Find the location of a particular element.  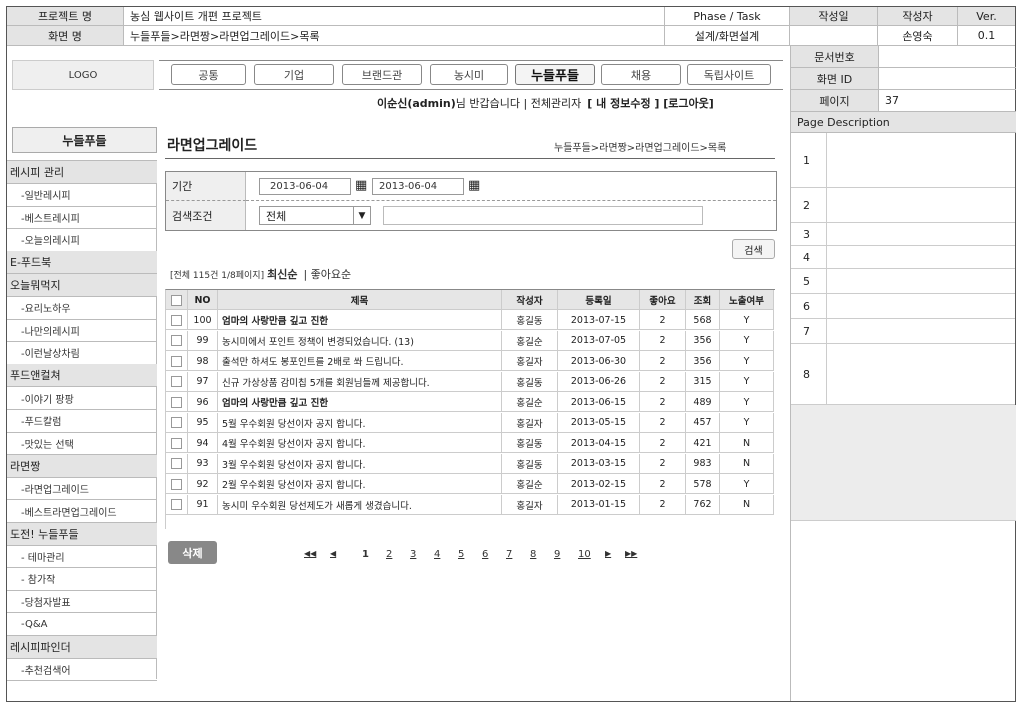

nav-tab-brand: 브랜드관 is located at coordinates (382, 74).